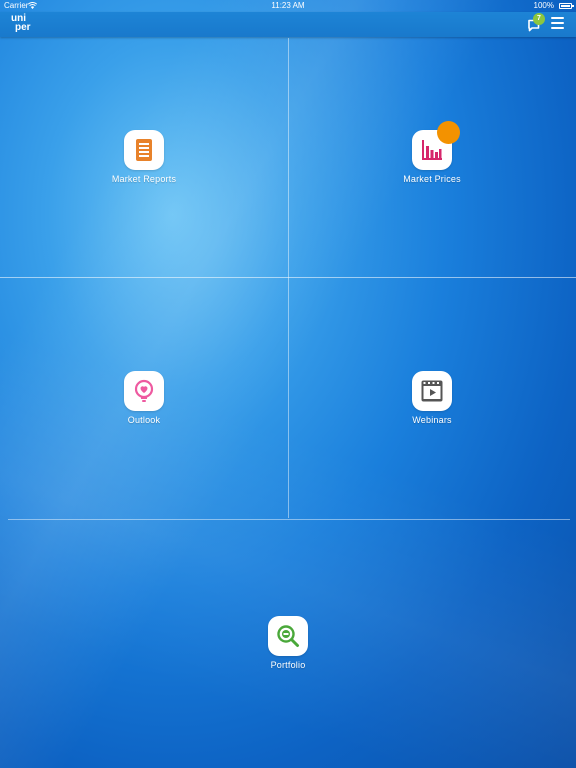 The height and width of the screenshot is (768, 576). I want to click on logo-line-2: per, so click(23, 27).